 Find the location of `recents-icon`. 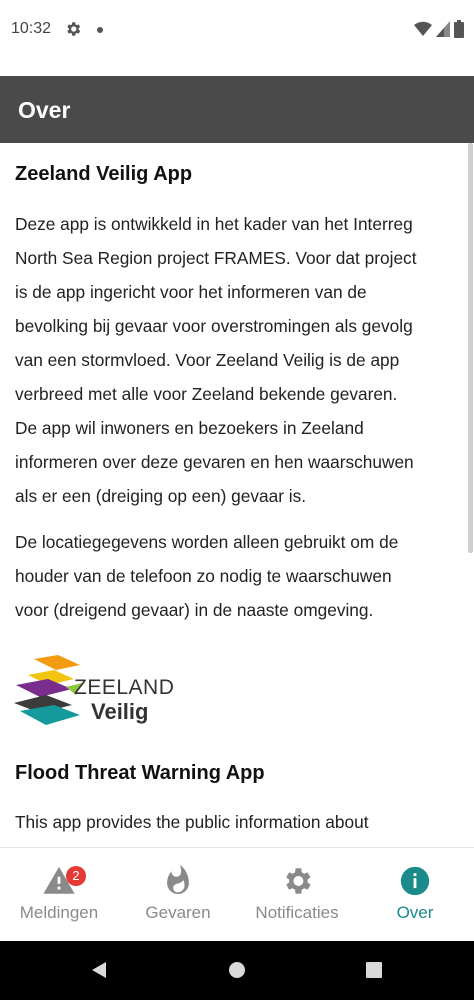

recents-icon is located at coordinates (374, 970).